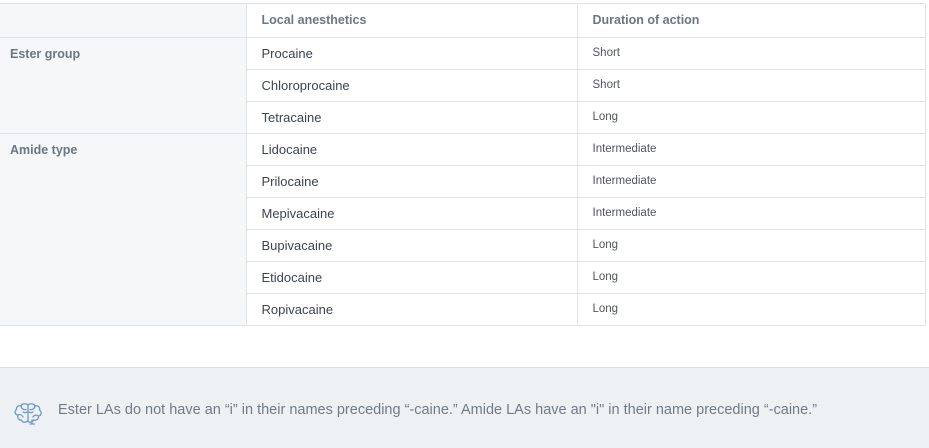 The image size is (929, 448). I want to click on drug-name: Prilocaine, so click(411, 181).